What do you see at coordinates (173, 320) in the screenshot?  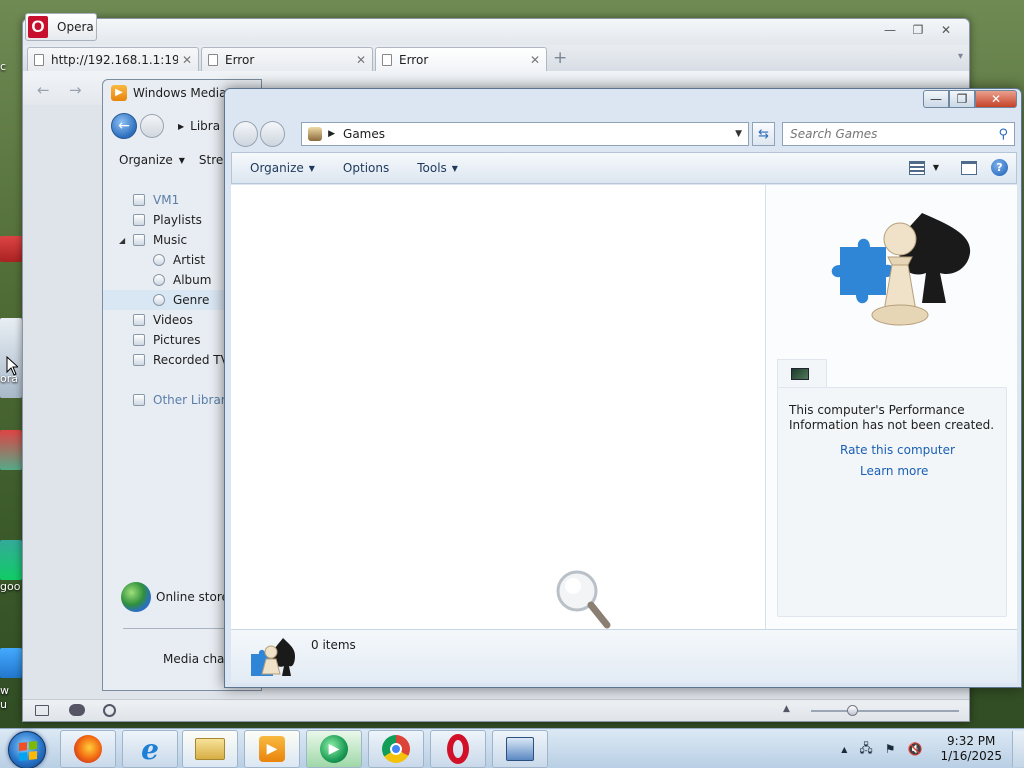 I see `sidebar-item-label: Videos` at bounding box center [173, 320].